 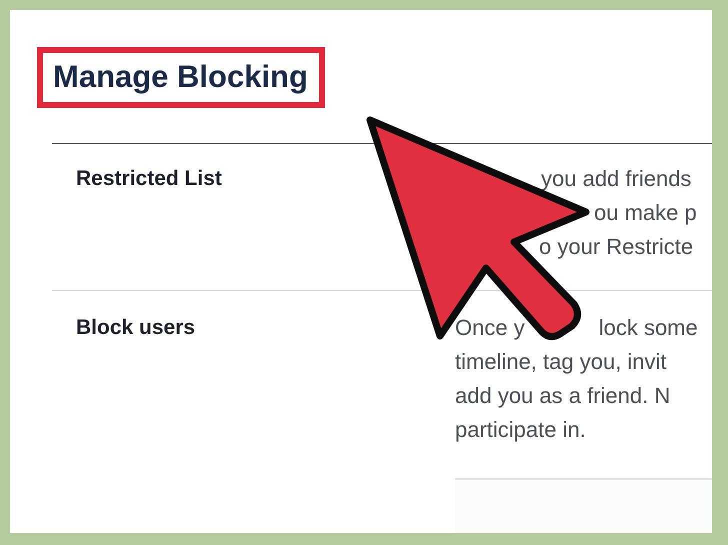 I want to click on description-text: o your Restricte, so click(x=616, y=247).